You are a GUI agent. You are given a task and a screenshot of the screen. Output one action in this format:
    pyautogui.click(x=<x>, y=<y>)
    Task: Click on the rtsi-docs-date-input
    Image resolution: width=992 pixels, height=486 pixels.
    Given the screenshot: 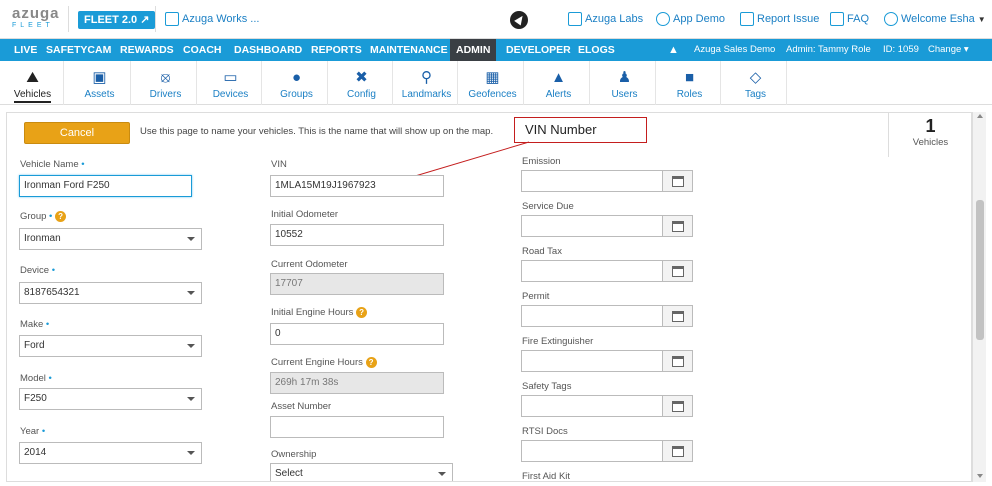 What is the action you would take?
    pyautogui.click(x=592, y=451)
    